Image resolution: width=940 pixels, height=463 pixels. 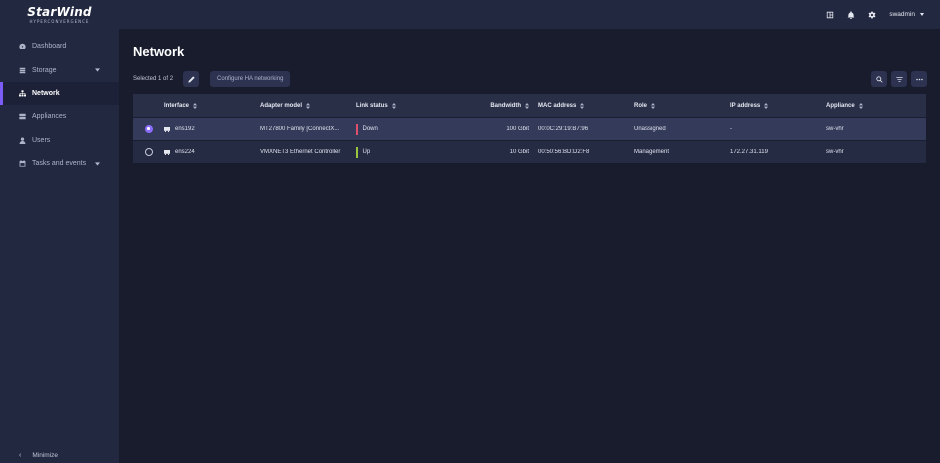 What do you see at coordinates (153, 79) in the screenshot?
I see `selection-count: Selected 1 of 2` at bounding box center [153, 79].